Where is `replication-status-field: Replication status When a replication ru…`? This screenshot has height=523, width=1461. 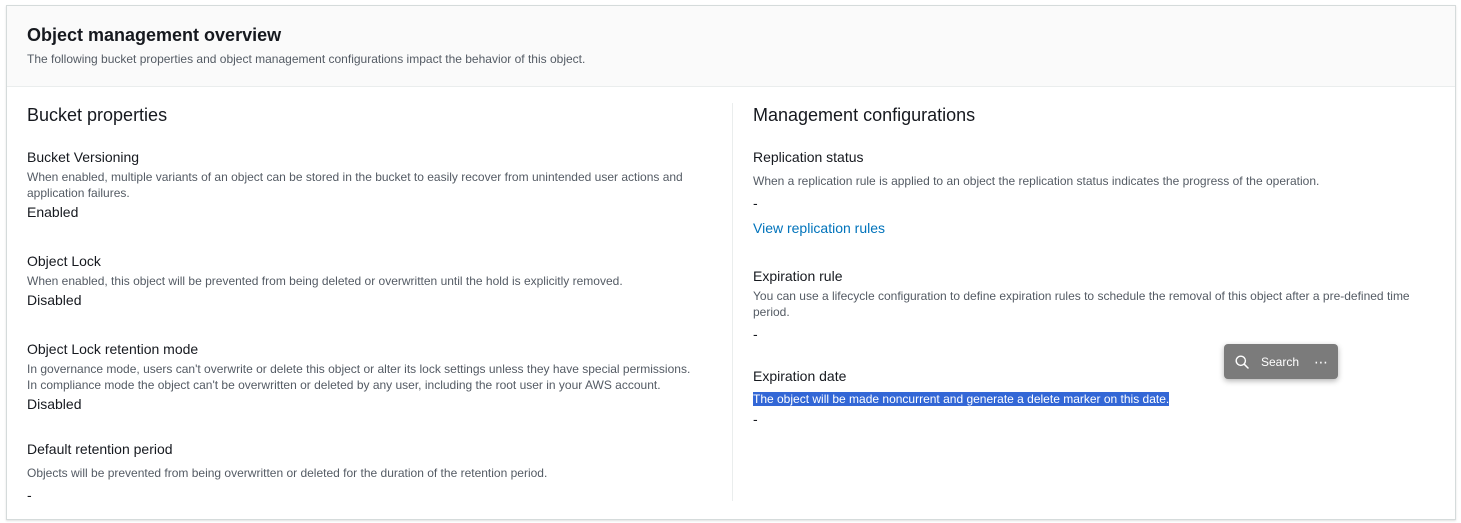
replication-status-field: Replication status When a replication ru… is located at coordinates (1098, 193).